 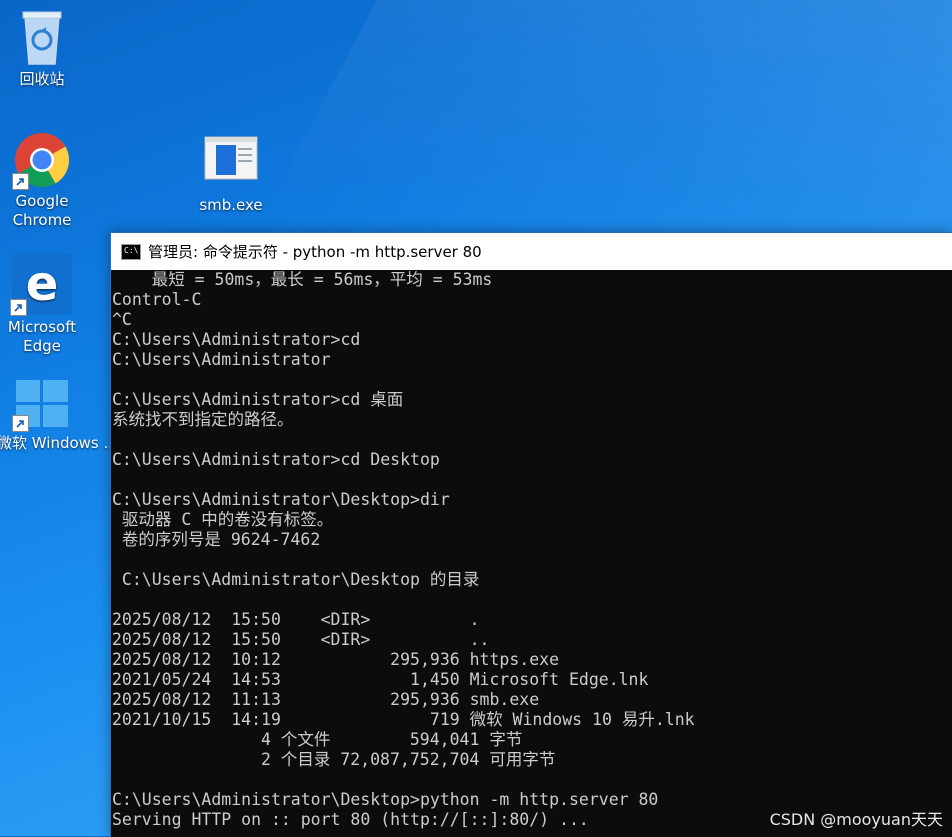 What do you see at coordinates (281, 499) in the screenshot?
I see `console-line: C:\Users\Administrator\Desktop>dir` at bounding box center [281, 499].